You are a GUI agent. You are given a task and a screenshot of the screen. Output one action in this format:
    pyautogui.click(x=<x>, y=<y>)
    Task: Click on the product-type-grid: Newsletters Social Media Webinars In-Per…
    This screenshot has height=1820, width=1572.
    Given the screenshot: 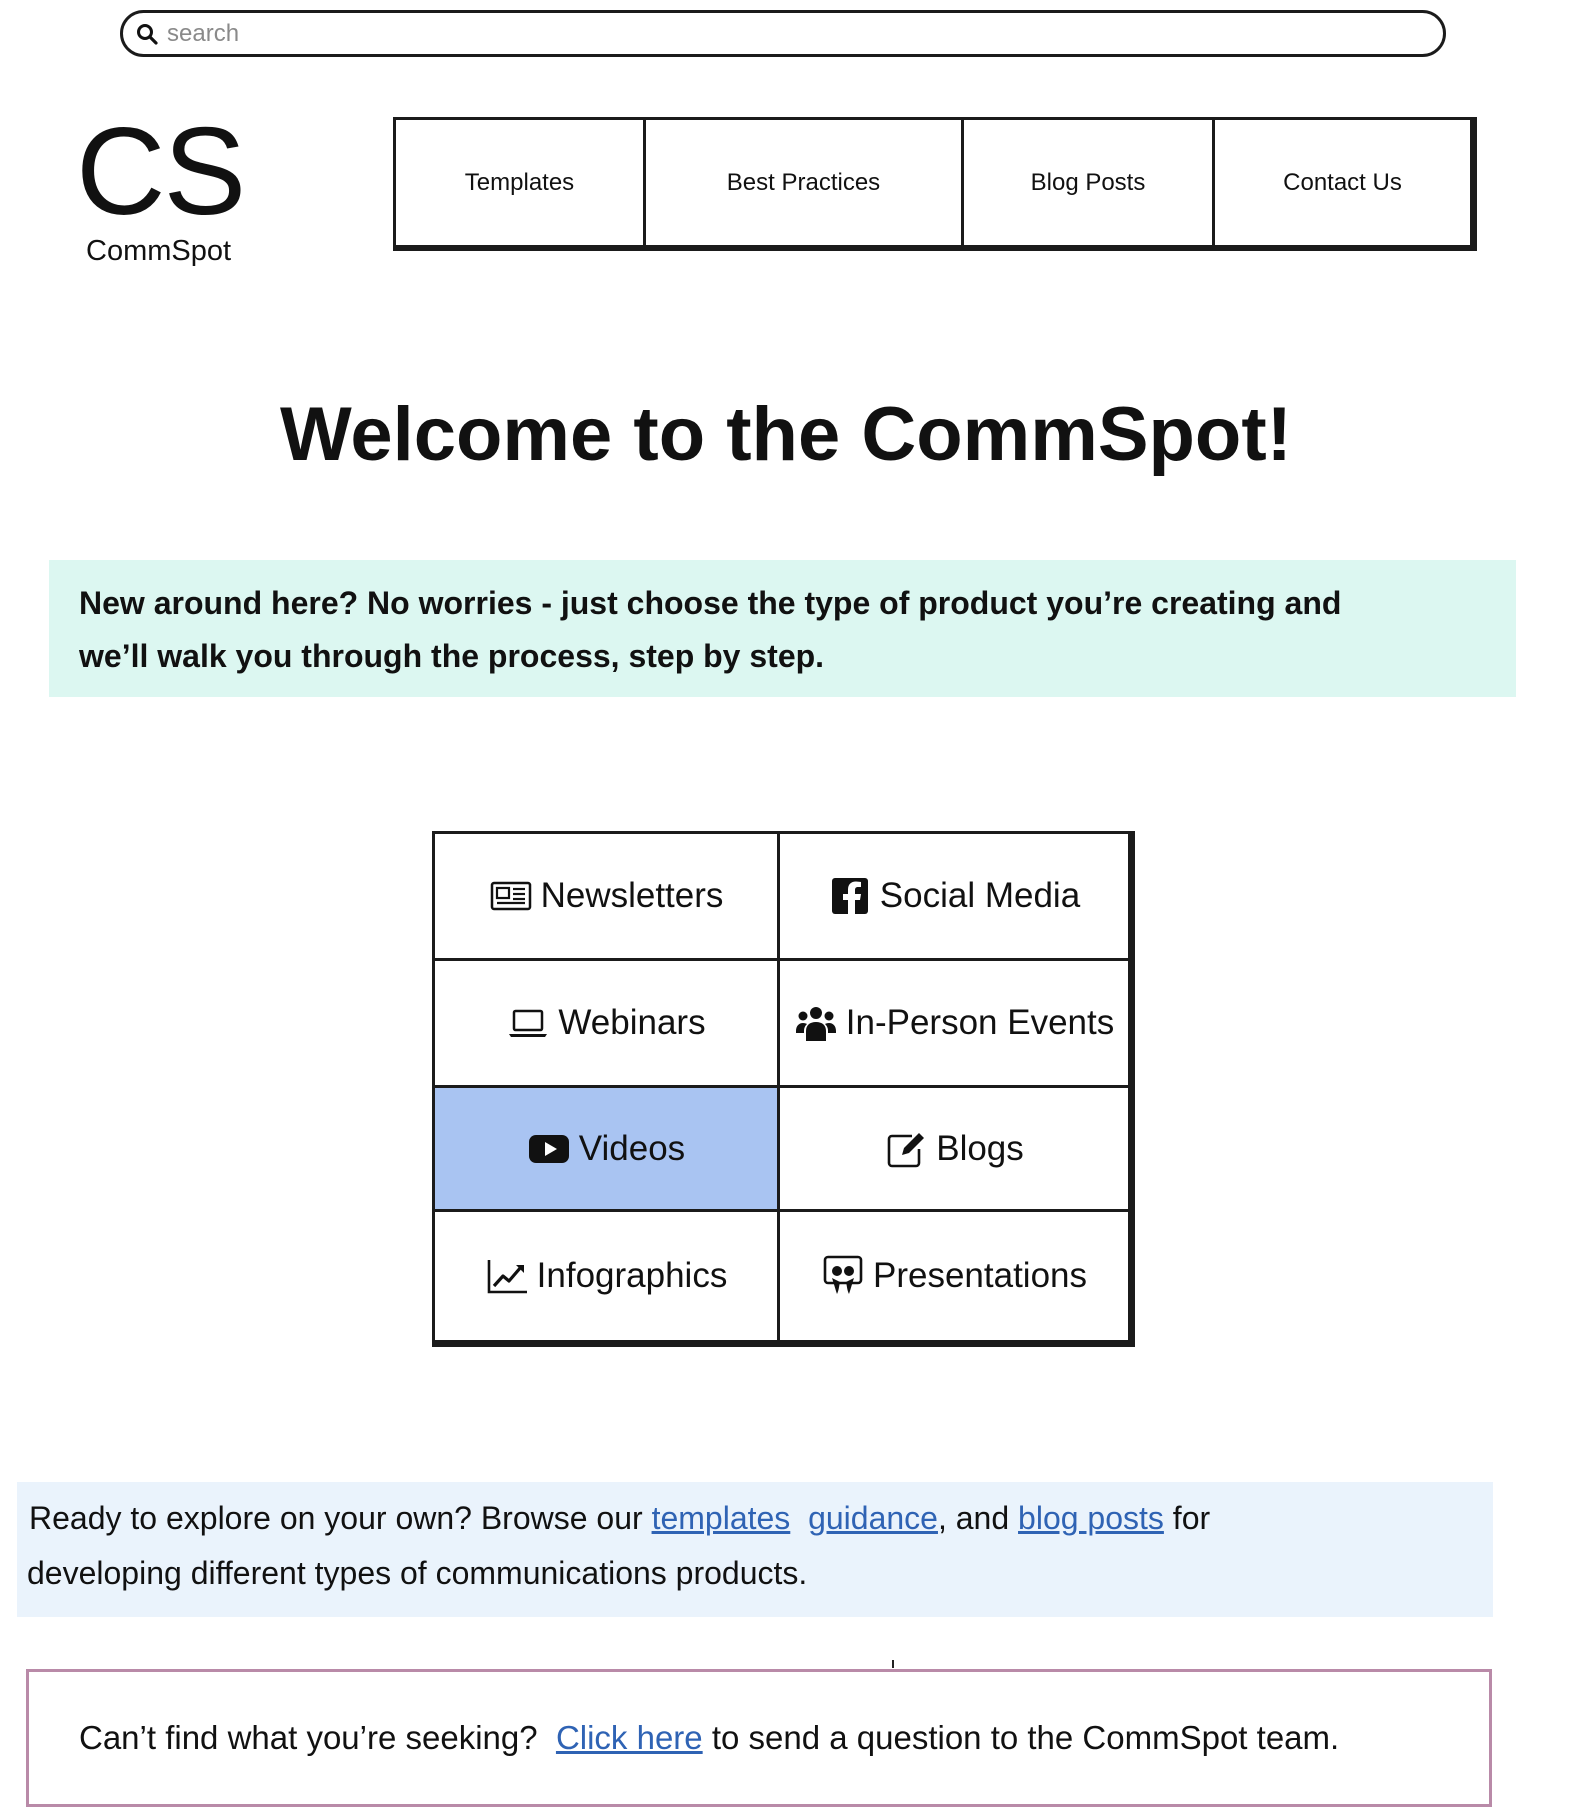 What is the action you would take?
    pyautogui.click(x=783, y=1089)
    